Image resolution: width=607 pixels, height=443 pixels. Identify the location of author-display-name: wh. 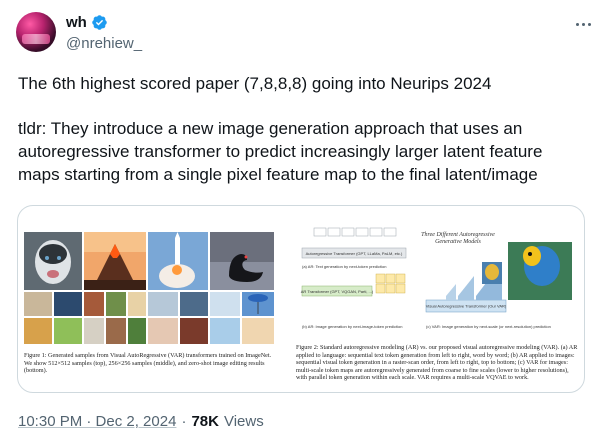
(76, 22).